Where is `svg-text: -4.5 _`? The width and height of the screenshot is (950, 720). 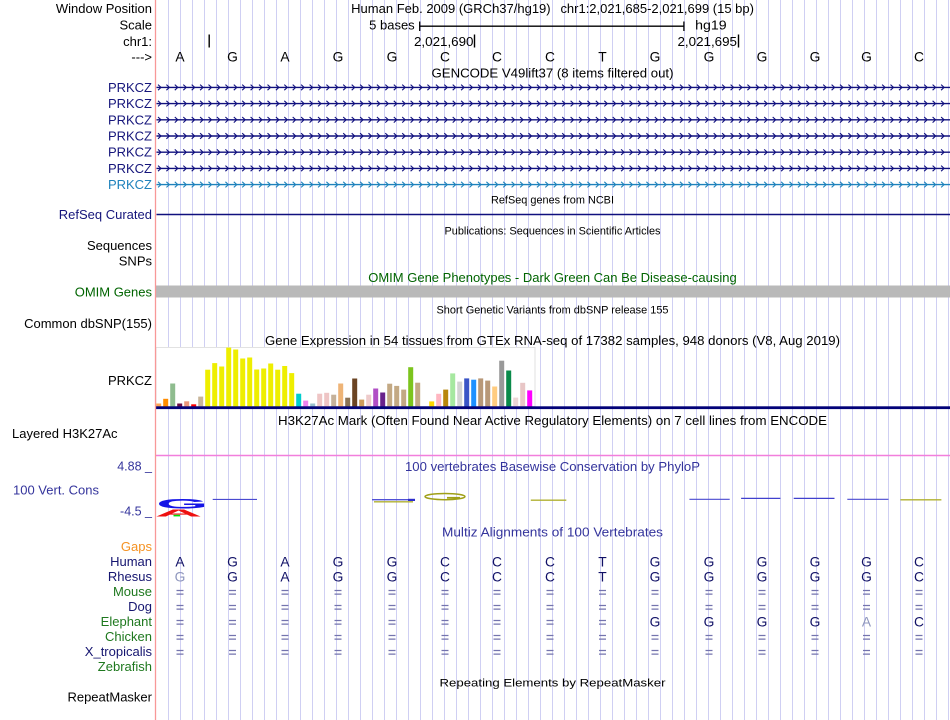
svg-text: -4.5 _ is located at coordinates (136, 512).